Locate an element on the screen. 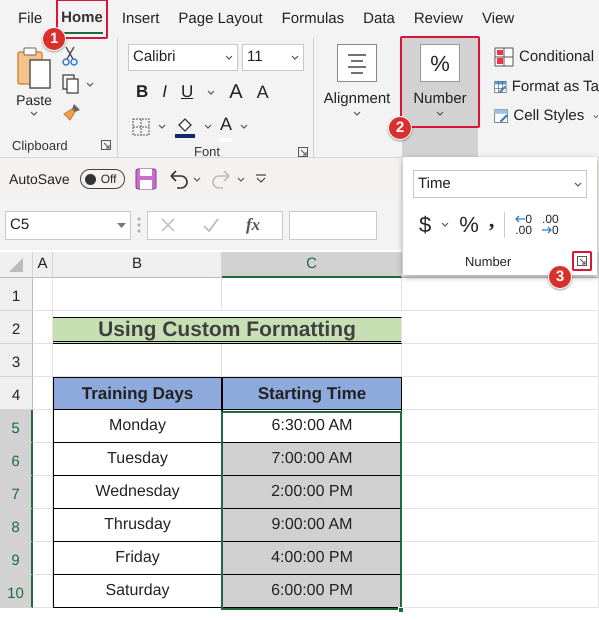 This screenshot has height=620, width=599. autosave-toggle: Off is located at coordinates (102, 179).